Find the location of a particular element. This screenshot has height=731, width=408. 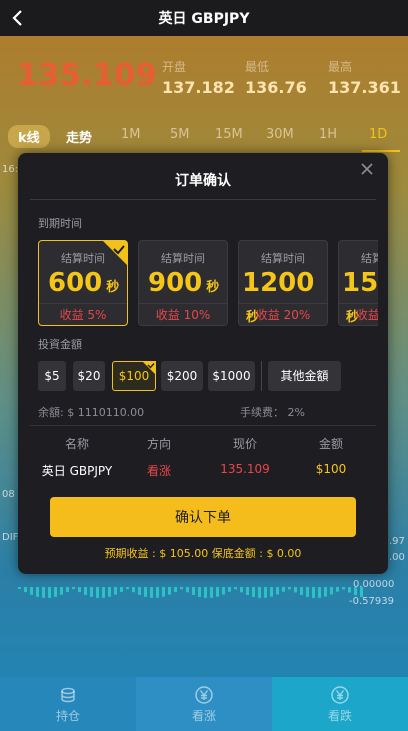

nav-buy-up-label: 看涨 is located at coordinates (203, 715).